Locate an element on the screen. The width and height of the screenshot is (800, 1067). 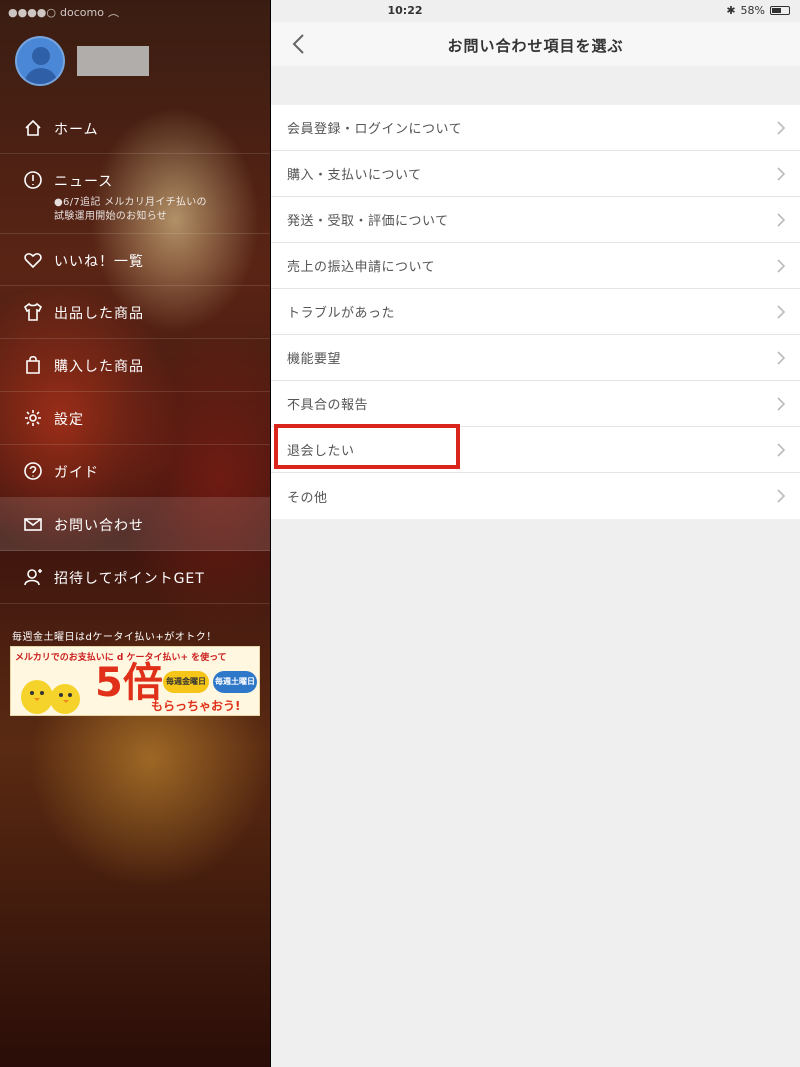
sidebar-item-label: 招待してポイントGET is located at coordinates (129, 579).